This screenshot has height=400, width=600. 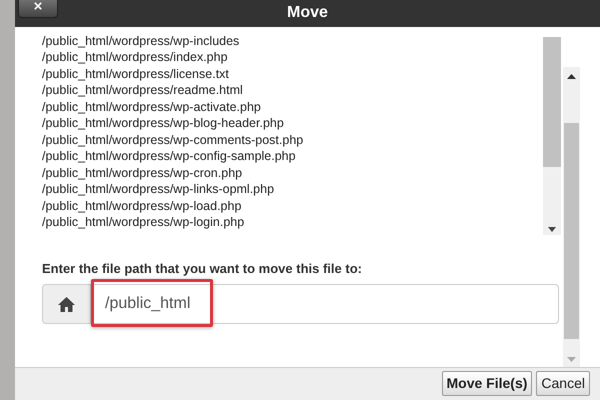 What do you see at coordinates (307, 13) in the screenshot?
I see `dialog-title: Move` at bounding box center [307, 13].